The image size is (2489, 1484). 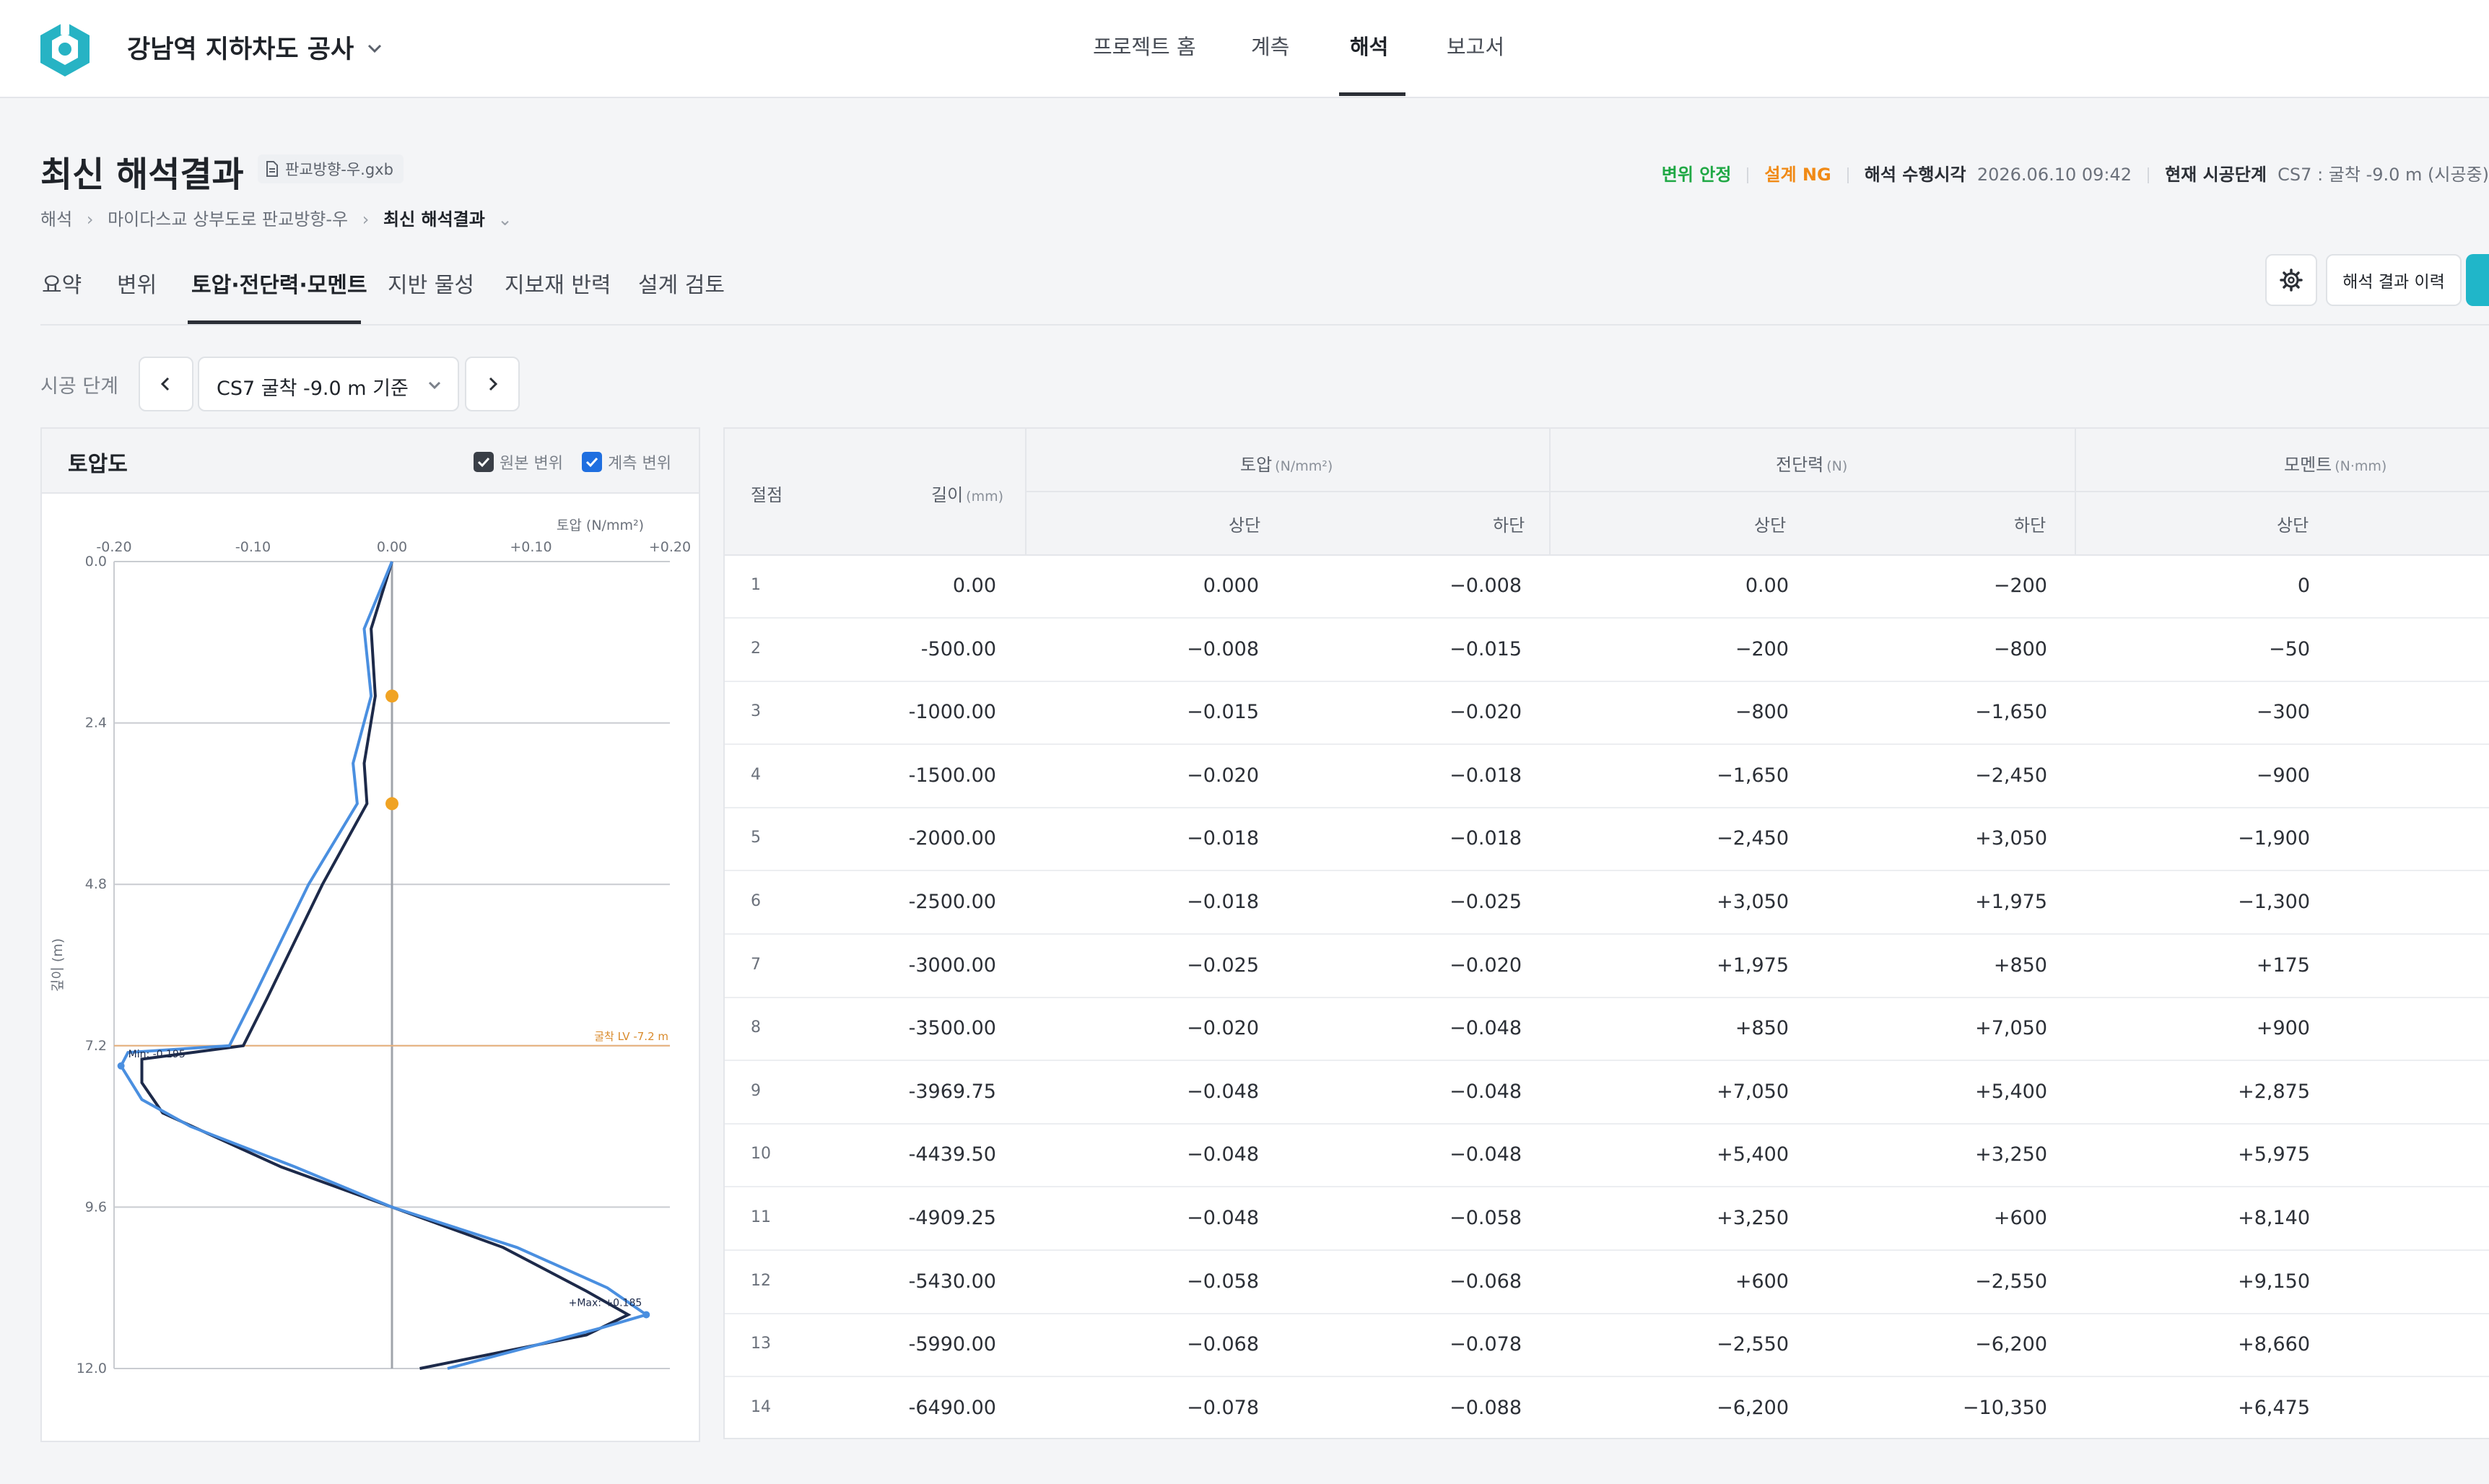 What do you see at coordinates (240, 47) in the screenshot?
I see `project-name: 강남역 지하차도 공사` at bounding box center [240, 47].